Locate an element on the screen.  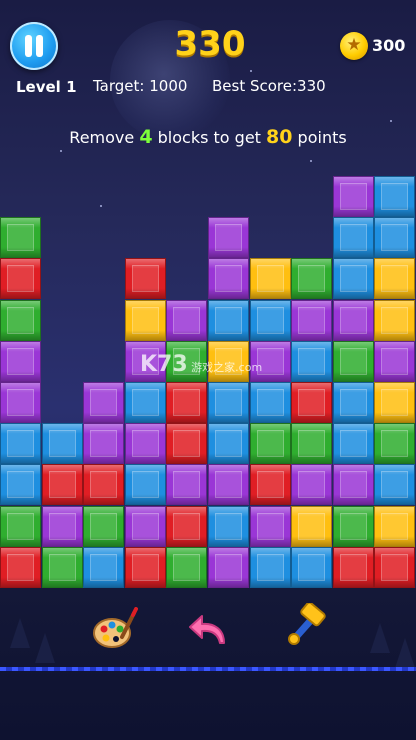
undo-arrow-icon is located at coordinates (209, 630).